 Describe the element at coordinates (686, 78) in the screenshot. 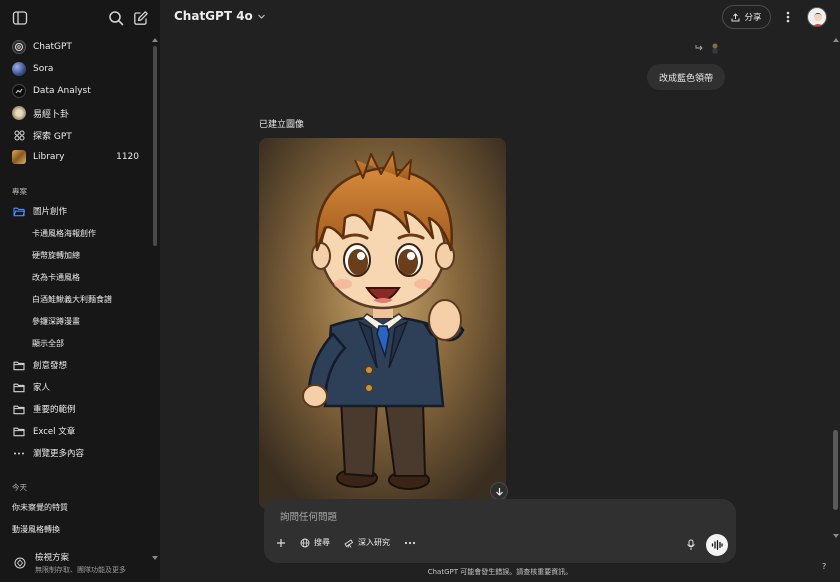

I see `user-message-text: 改成藍色領帶` at that location.